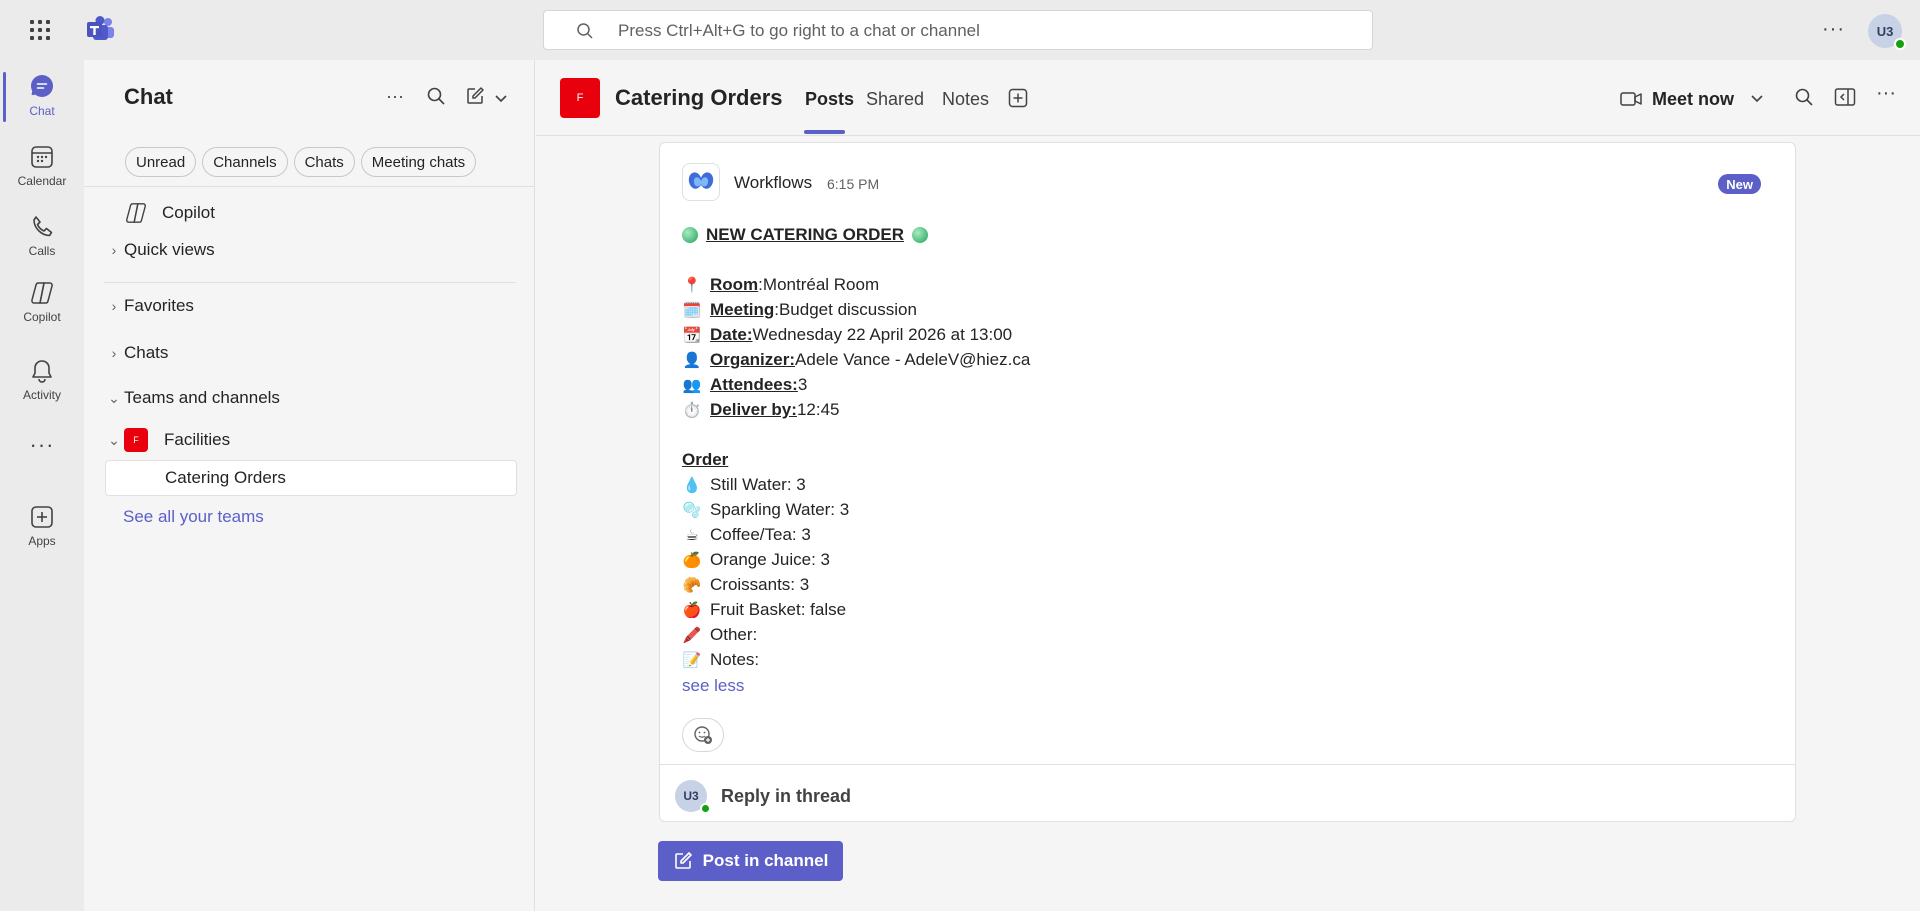 The height and width of the screenshot is (911, 1920). I want to click on order-item-text: Croissants: 3, so click(760, 584).